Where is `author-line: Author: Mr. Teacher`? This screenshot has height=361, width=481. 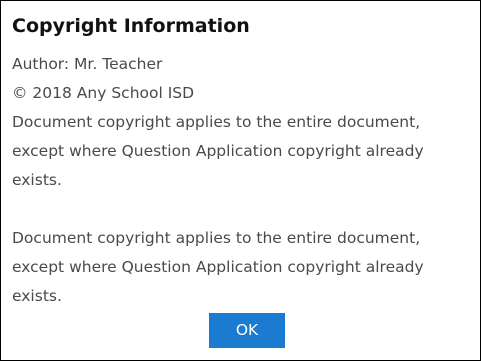 author-line: Author: Mr. Teacher is located at coordinates (87, 64).